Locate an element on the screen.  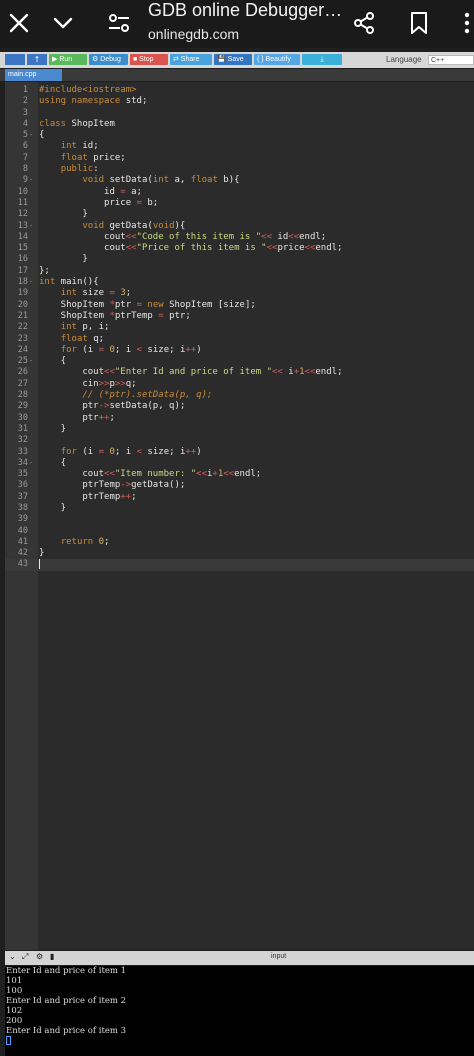
code-line: 42} is located at coordinates (239, 553).